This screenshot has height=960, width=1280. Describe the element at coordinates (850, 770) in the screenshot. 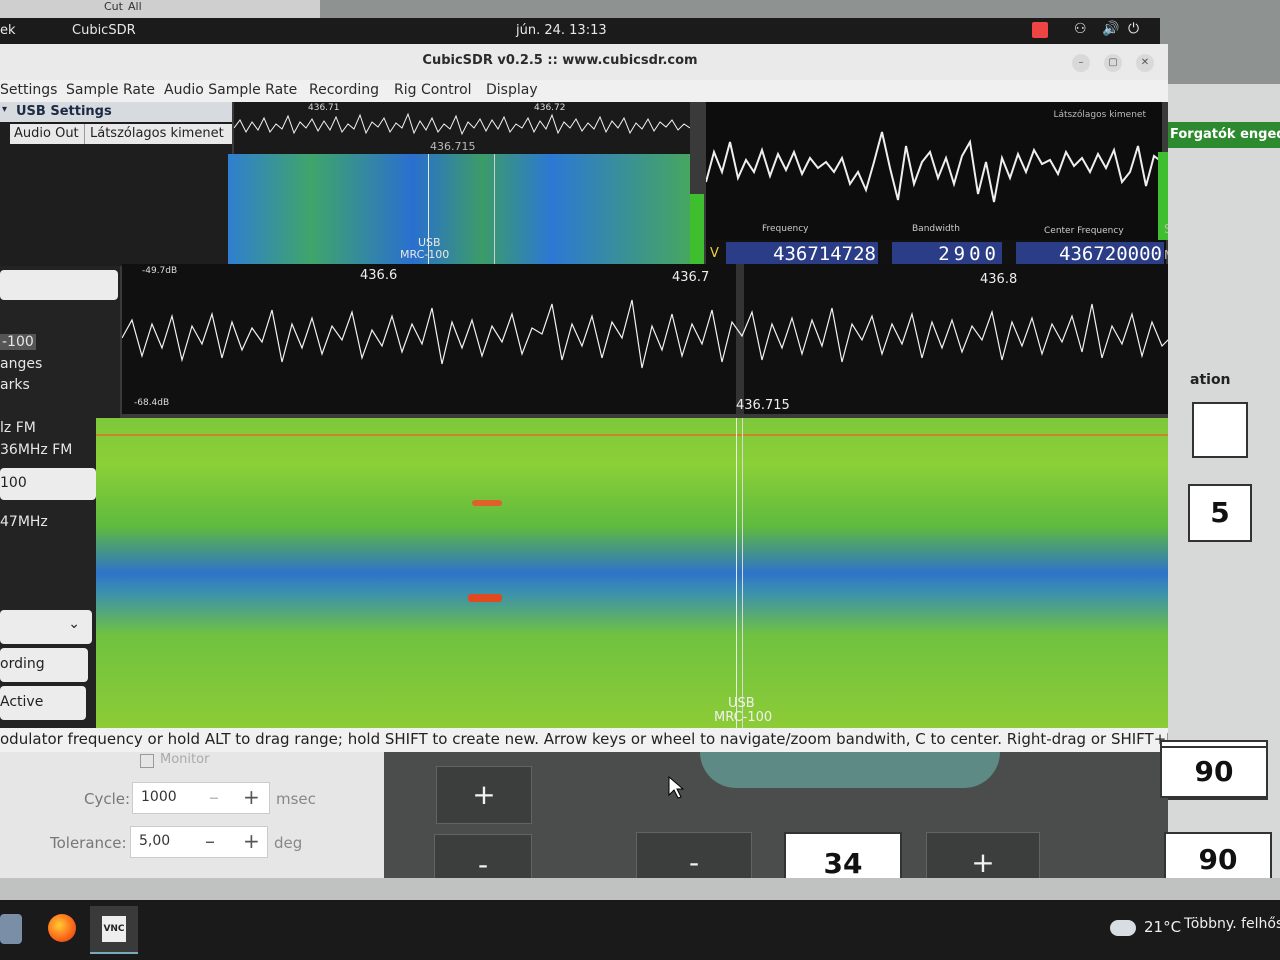

I see `dial-graphic` at that location.